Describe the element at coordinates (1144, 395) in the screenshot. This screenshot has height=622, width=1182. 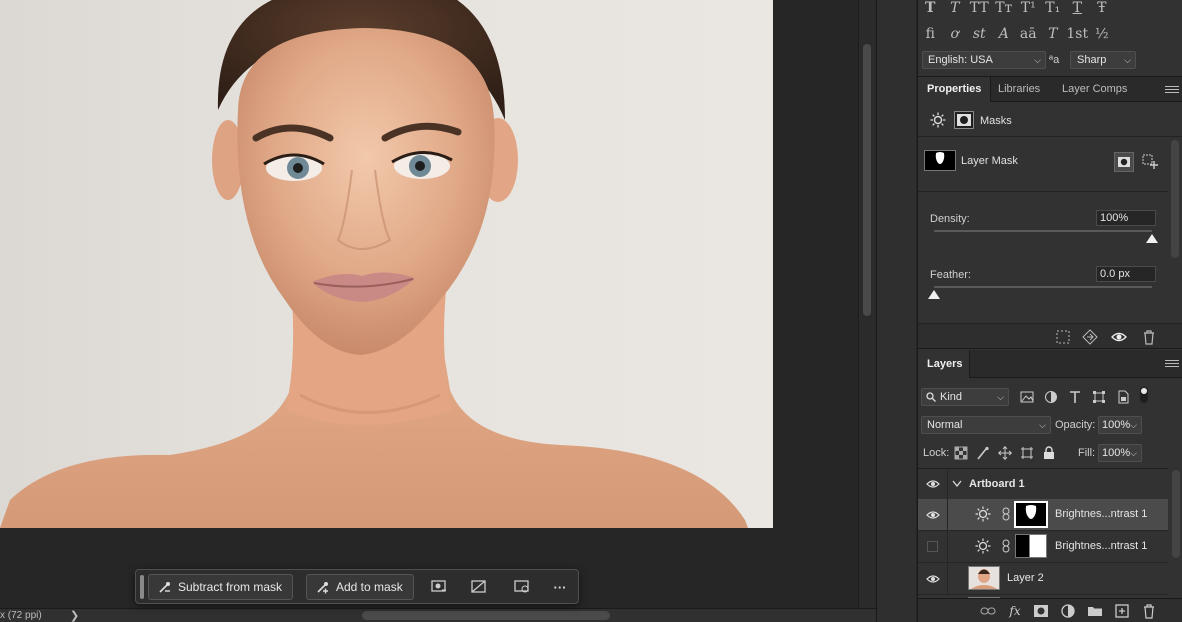
I see `filter-toggle-switch` at that location.